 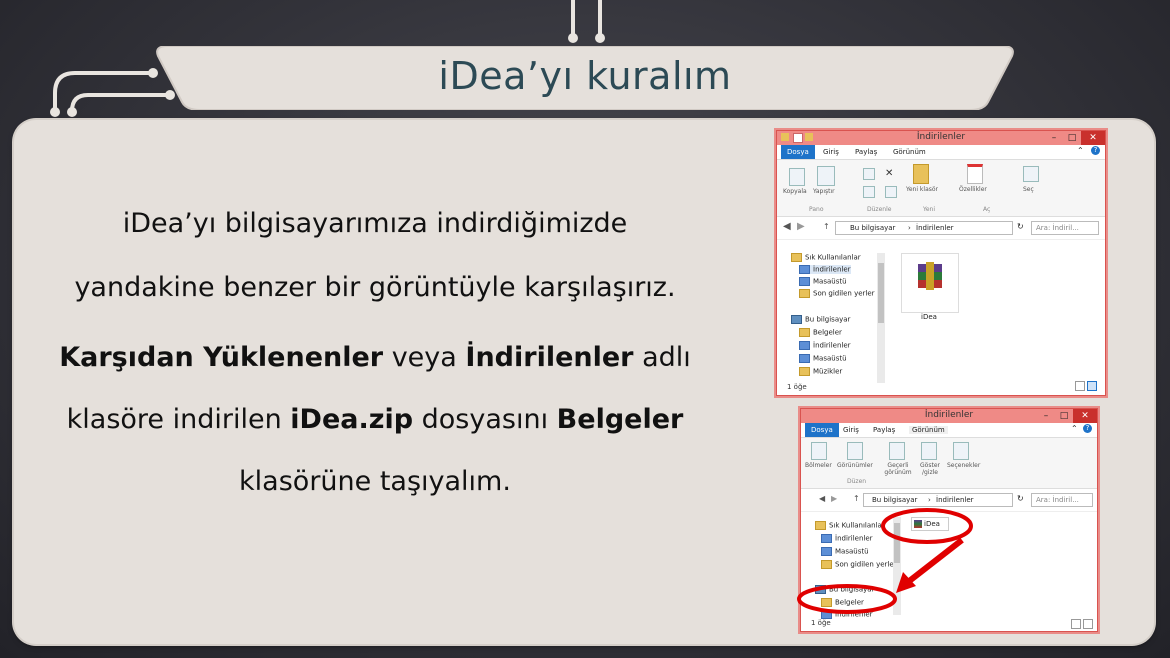 What do you see at coordinates (935, 561) in the screenshot?
I see `drag-arrow-line` at bounding box center [935, 561].